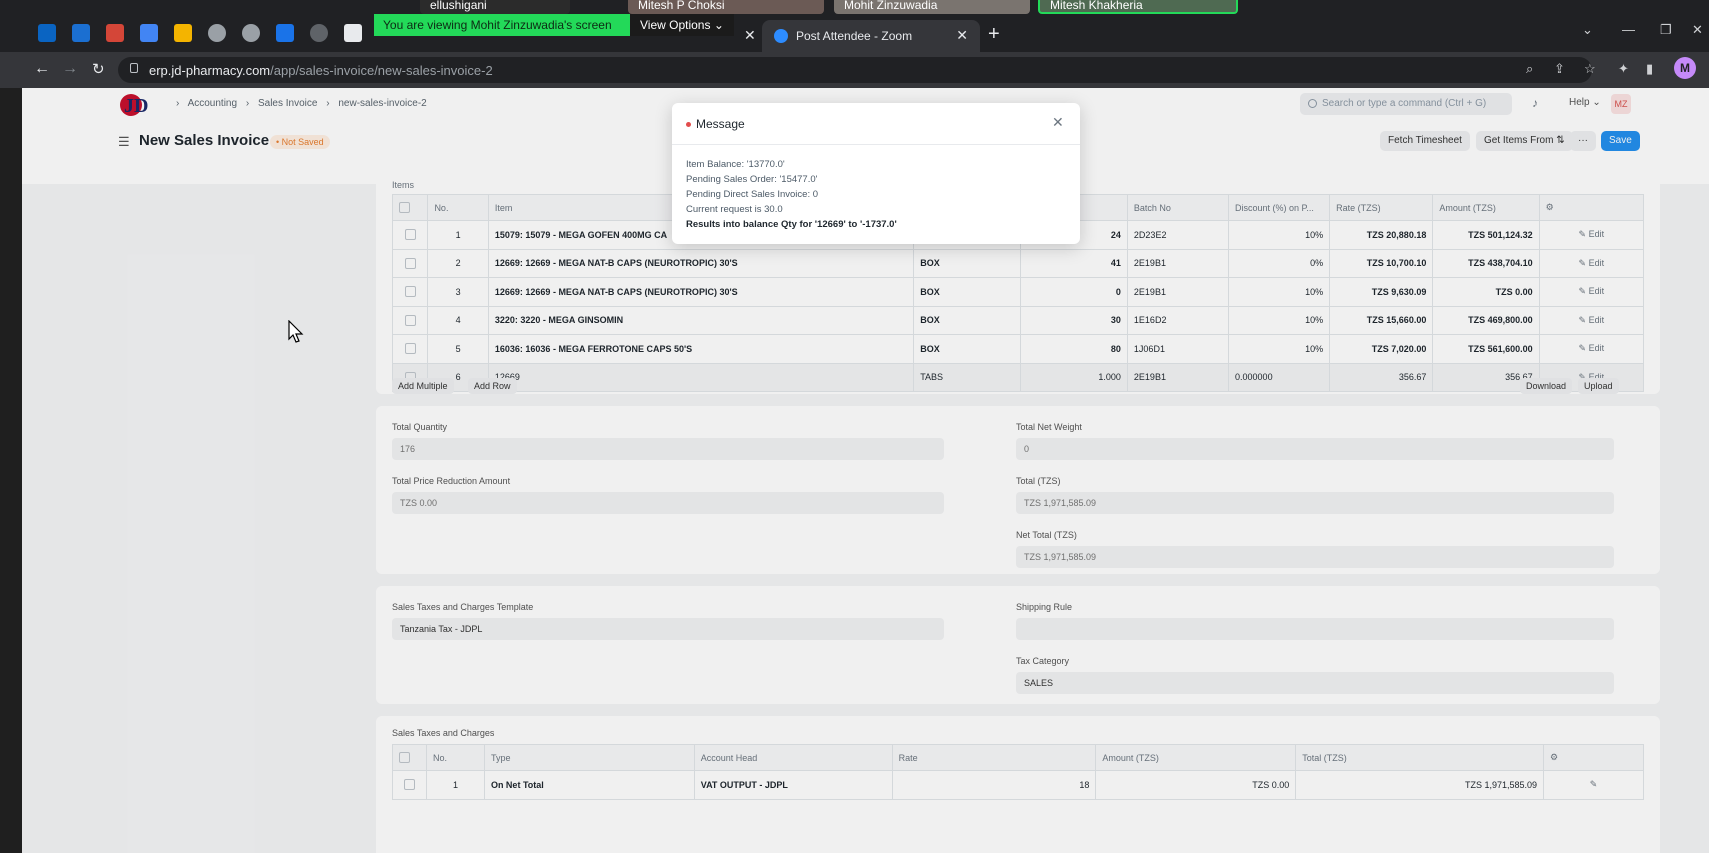 The height and width of the screenshot is (853, 1709). I want to click on view-options-button: View Options ⌄, so click(682, 25).